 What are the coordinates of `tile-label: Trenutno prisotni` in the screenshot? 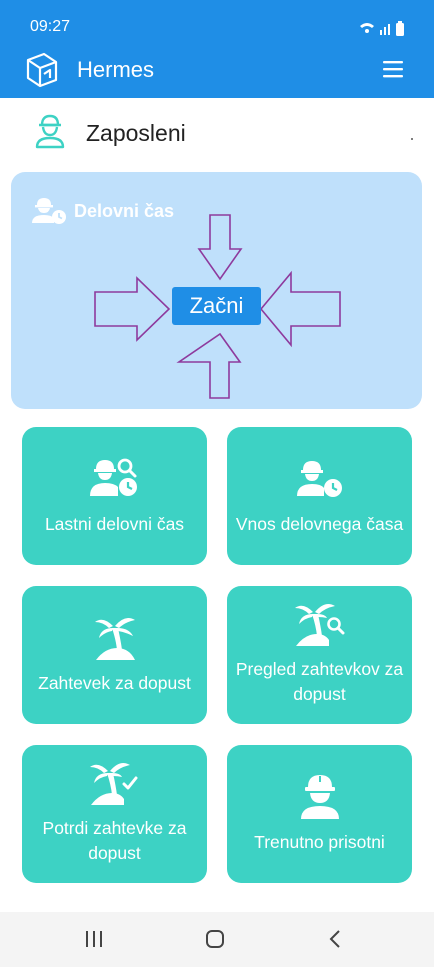 It's located at (319, 842).